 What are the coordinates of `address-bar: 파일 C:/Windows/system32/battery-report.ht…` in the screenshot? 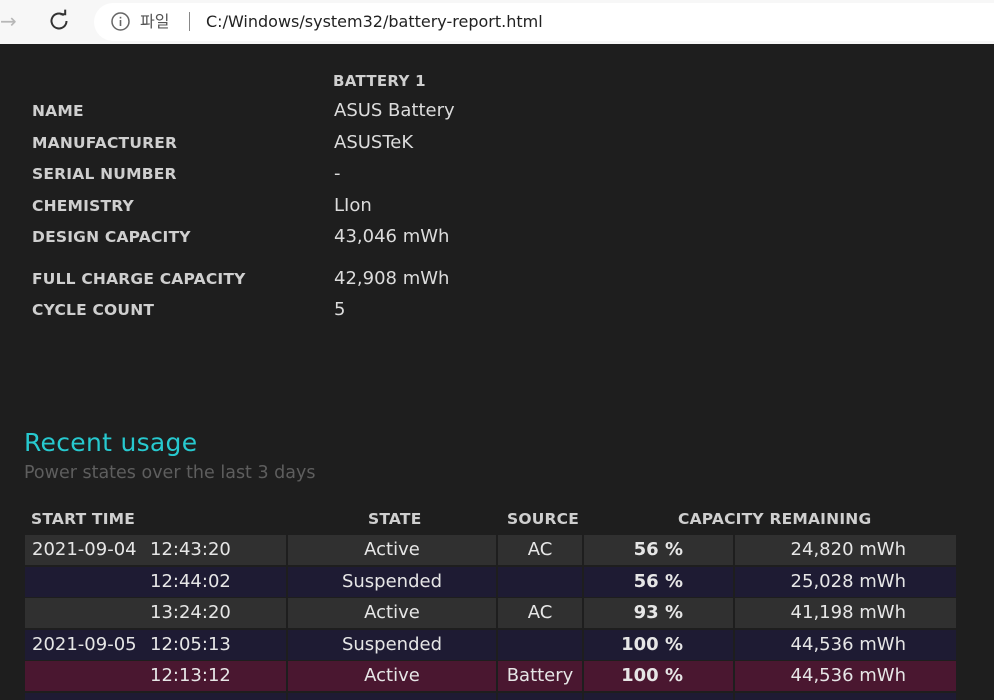 It's located at (544, 22).